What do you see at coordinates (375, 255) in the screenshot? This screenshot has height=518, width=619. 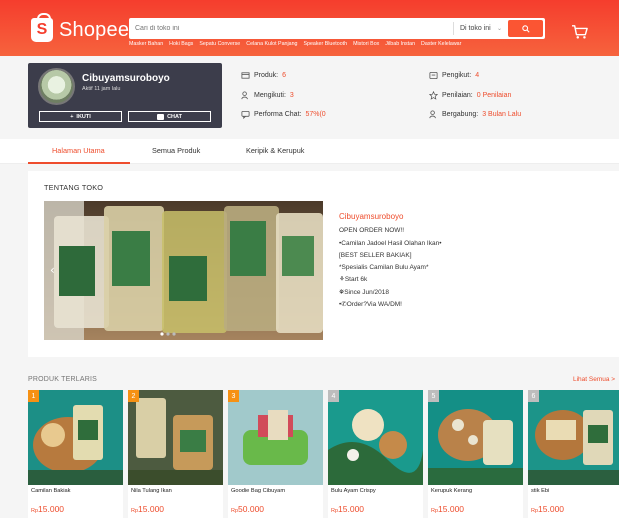 I see `about-line: [BEST SELLER BAKIAK]` at bounding box center [375, 255].